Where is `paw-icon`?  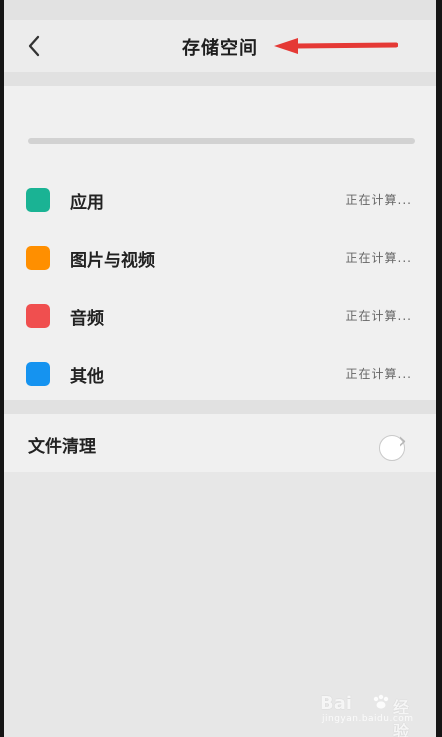 paw-icon is located at coordinates (381, 701).